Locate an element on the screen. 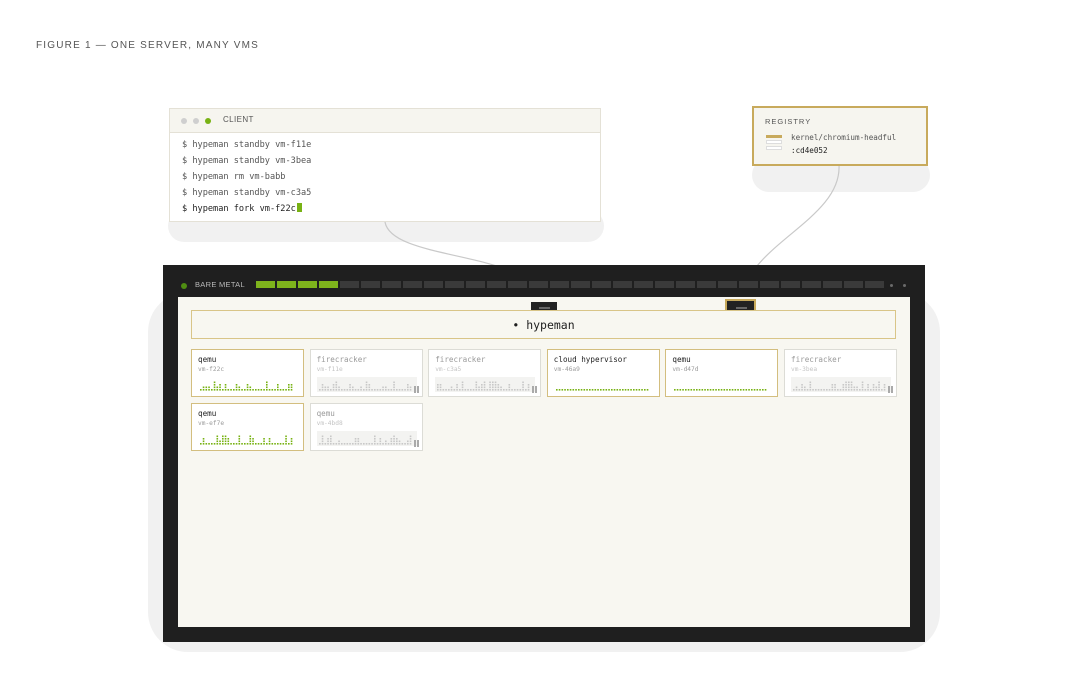  vm-id: vm-c3a5 is located at coordinates (448, 369).